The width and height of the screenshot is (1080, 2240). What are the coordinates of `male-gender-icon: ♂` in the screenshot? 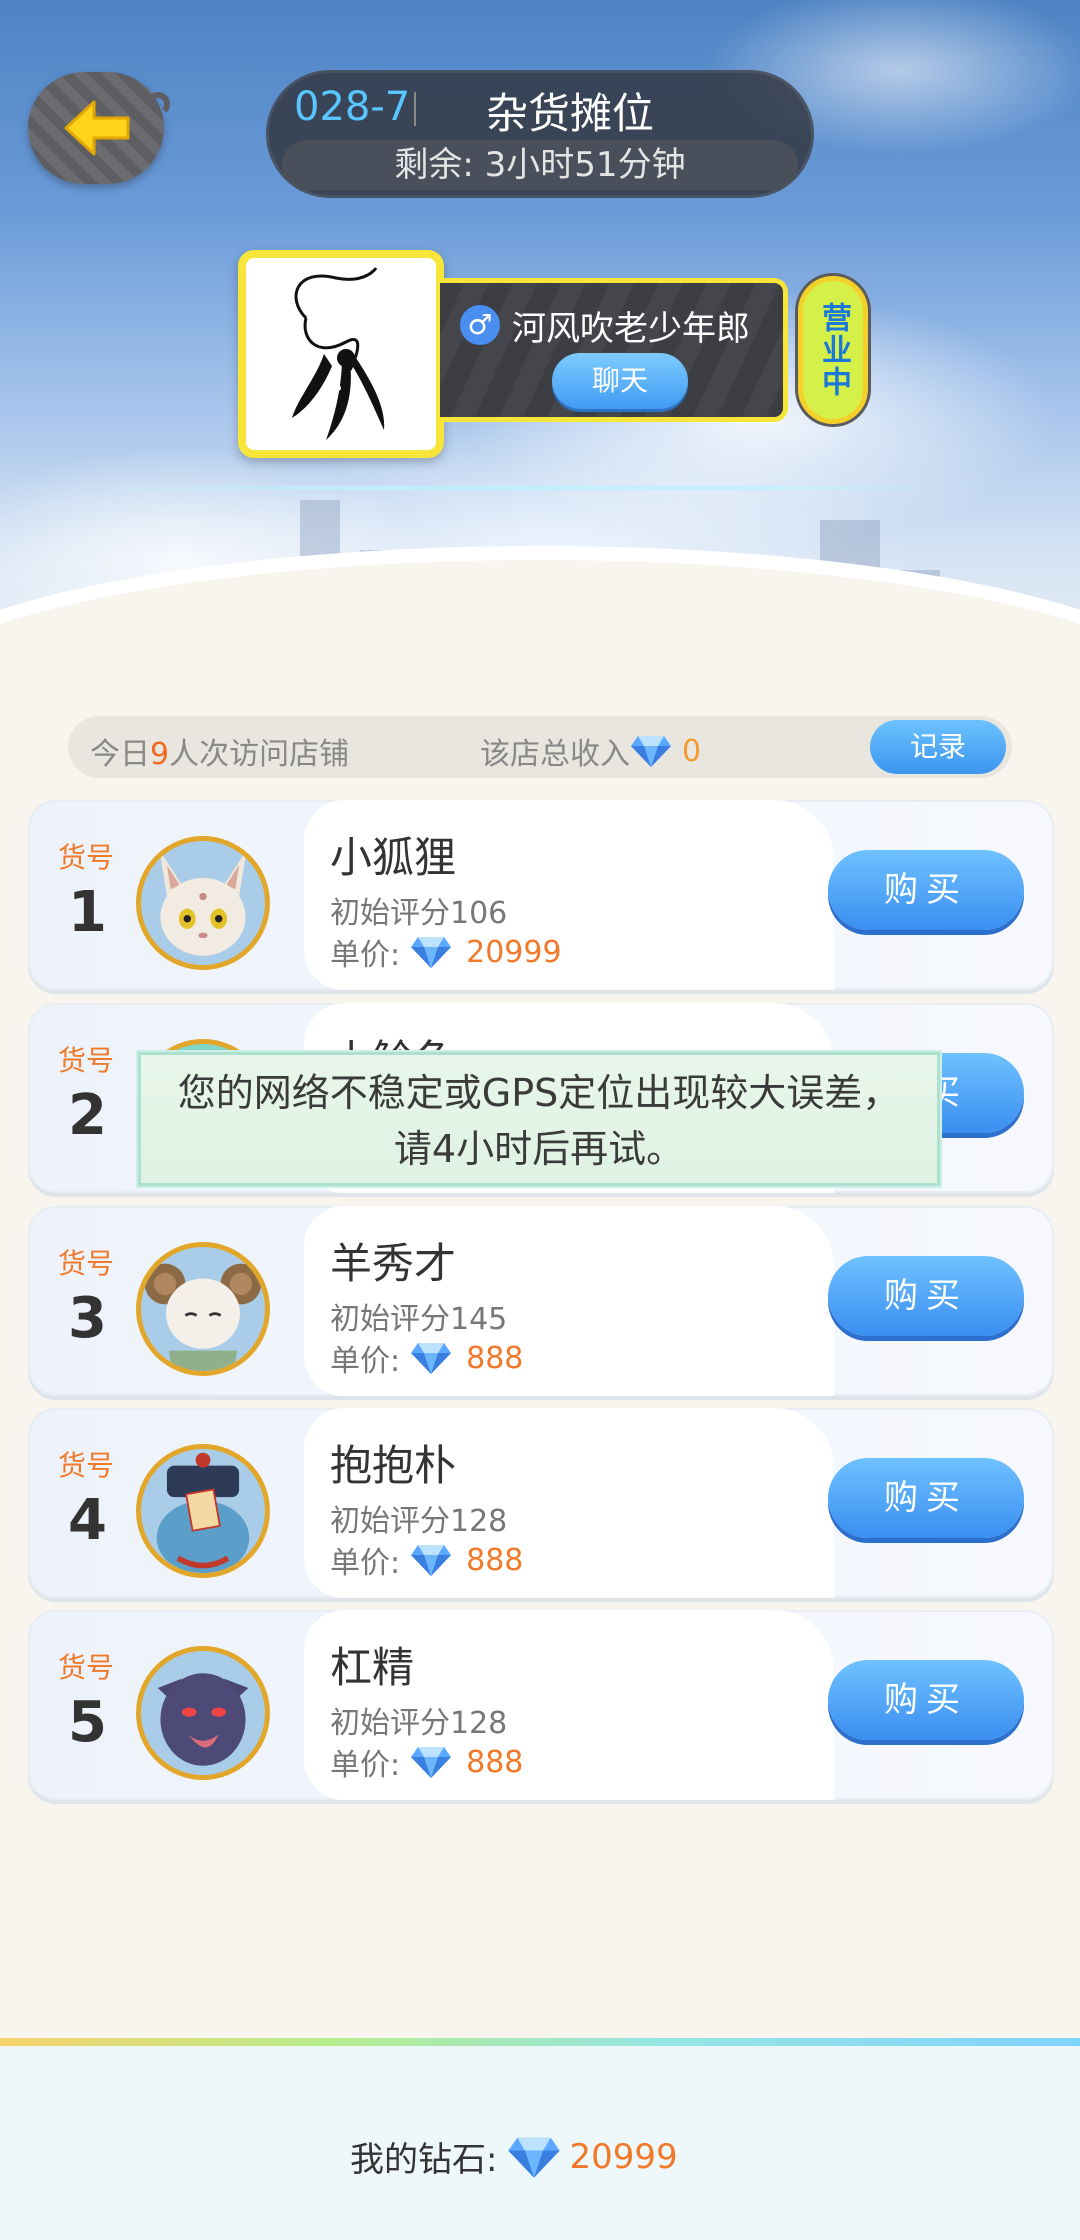 It's located at (480, 325).